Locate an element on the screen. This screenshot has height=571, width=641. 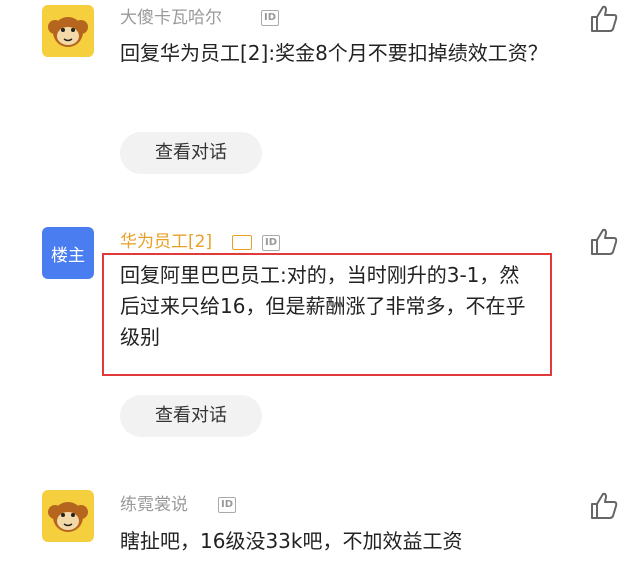
thumbs-up-icon is located at coordinates (604, 506).